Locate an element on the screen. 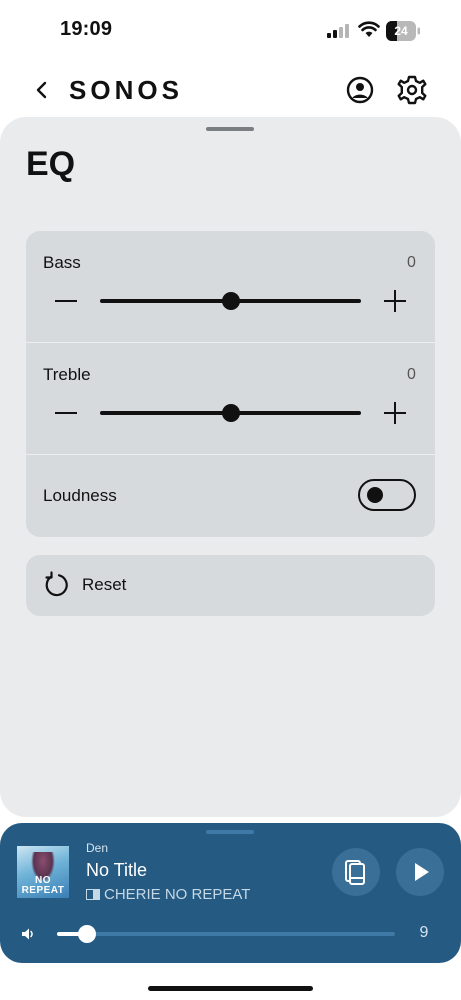  bass-decrease-button is located at coordinates (66, 301).